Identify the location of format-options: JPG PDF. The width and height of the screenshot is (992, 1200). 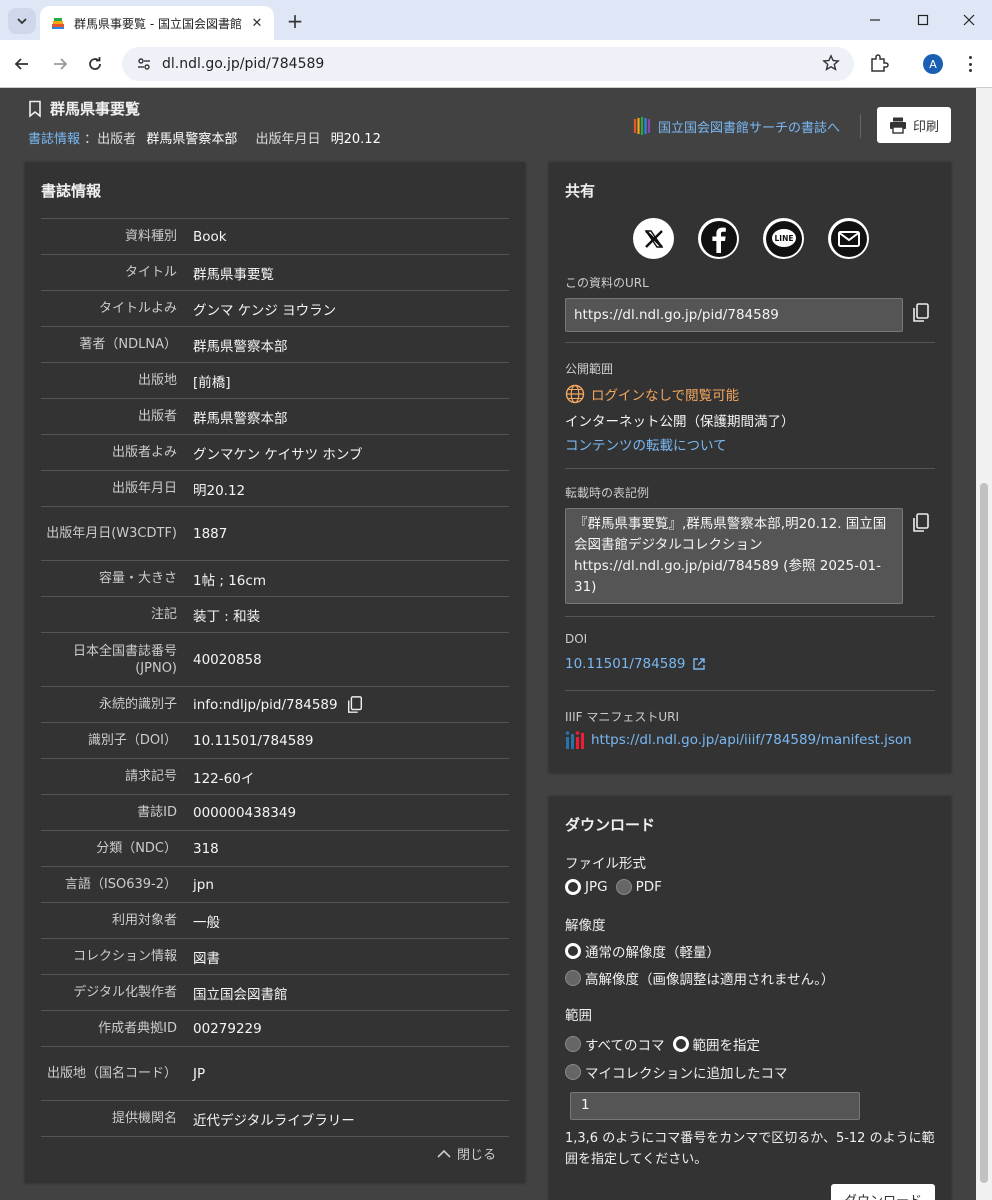
(613, 887).